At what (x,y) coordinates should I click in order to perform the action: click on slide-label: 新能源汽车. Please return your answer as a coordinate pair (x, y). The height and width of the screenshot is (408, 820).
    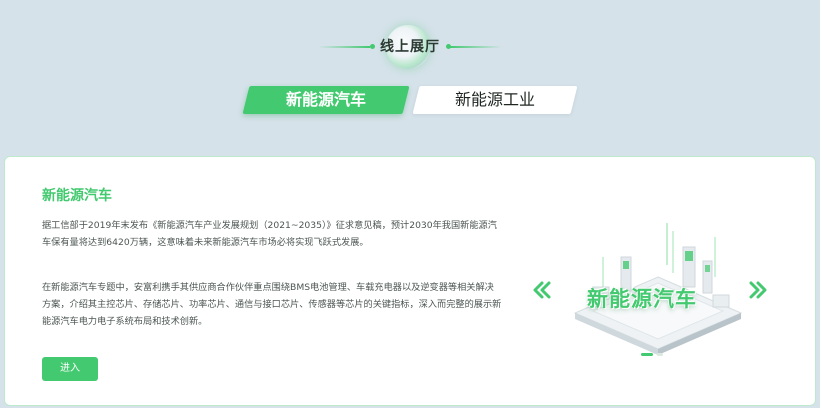
    Looking at the image, I should click on (642, 299).